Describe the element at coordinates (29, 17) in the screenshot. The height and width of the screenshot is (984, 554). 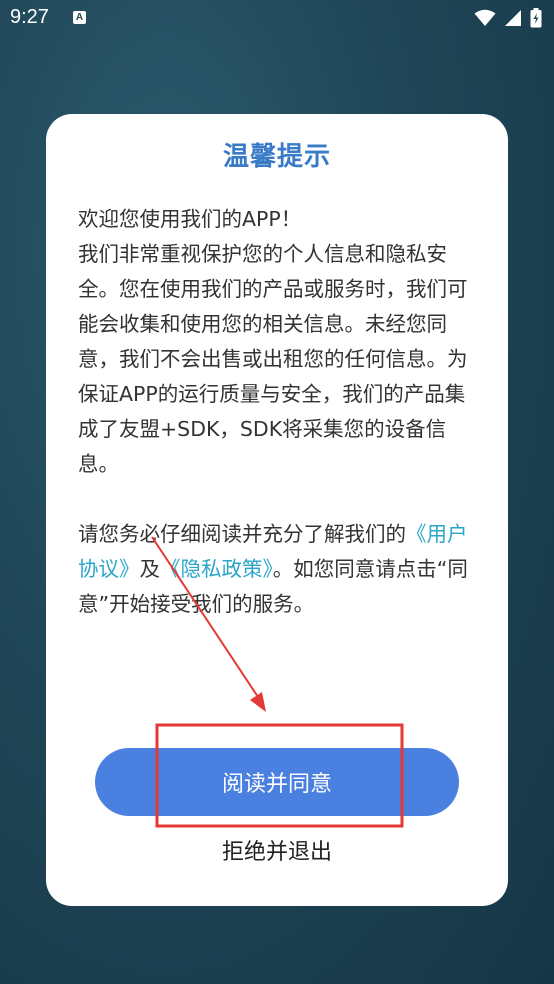
I see `status-time: 9:27` at that location.